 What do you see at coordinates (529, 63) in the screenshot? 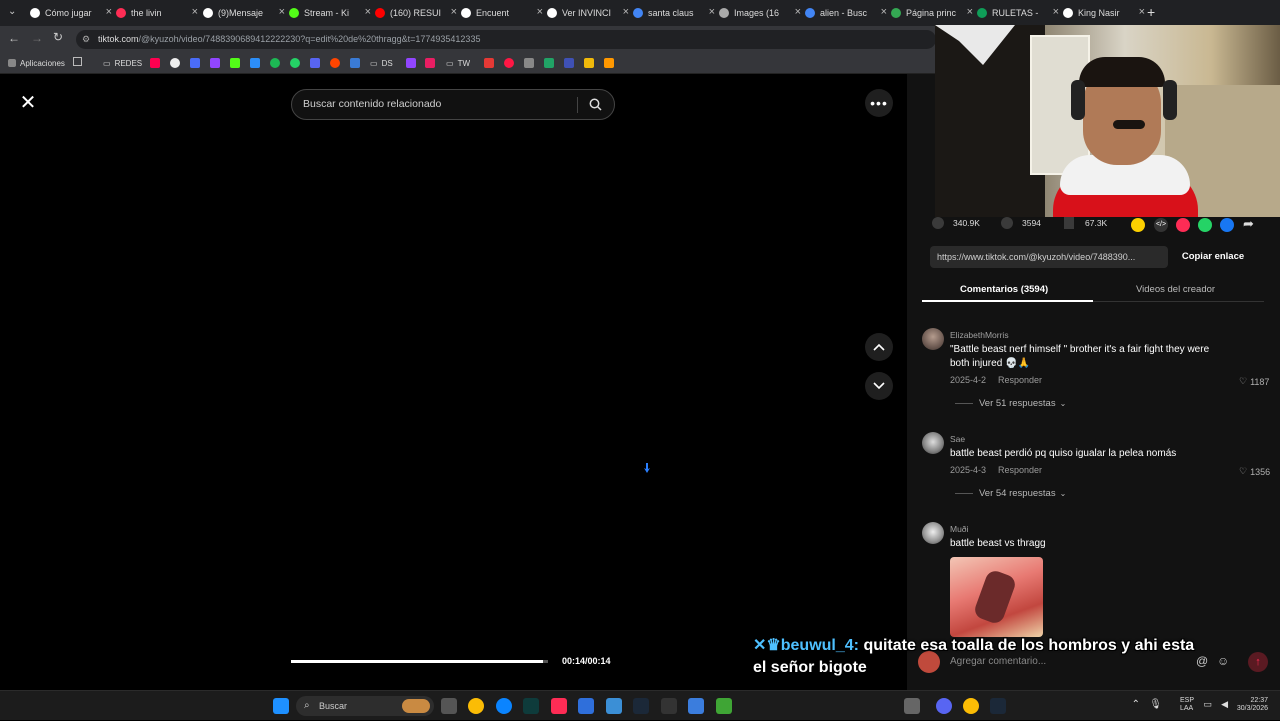
I see `bookmark-icon-grey` at bounding box center [529, 63].